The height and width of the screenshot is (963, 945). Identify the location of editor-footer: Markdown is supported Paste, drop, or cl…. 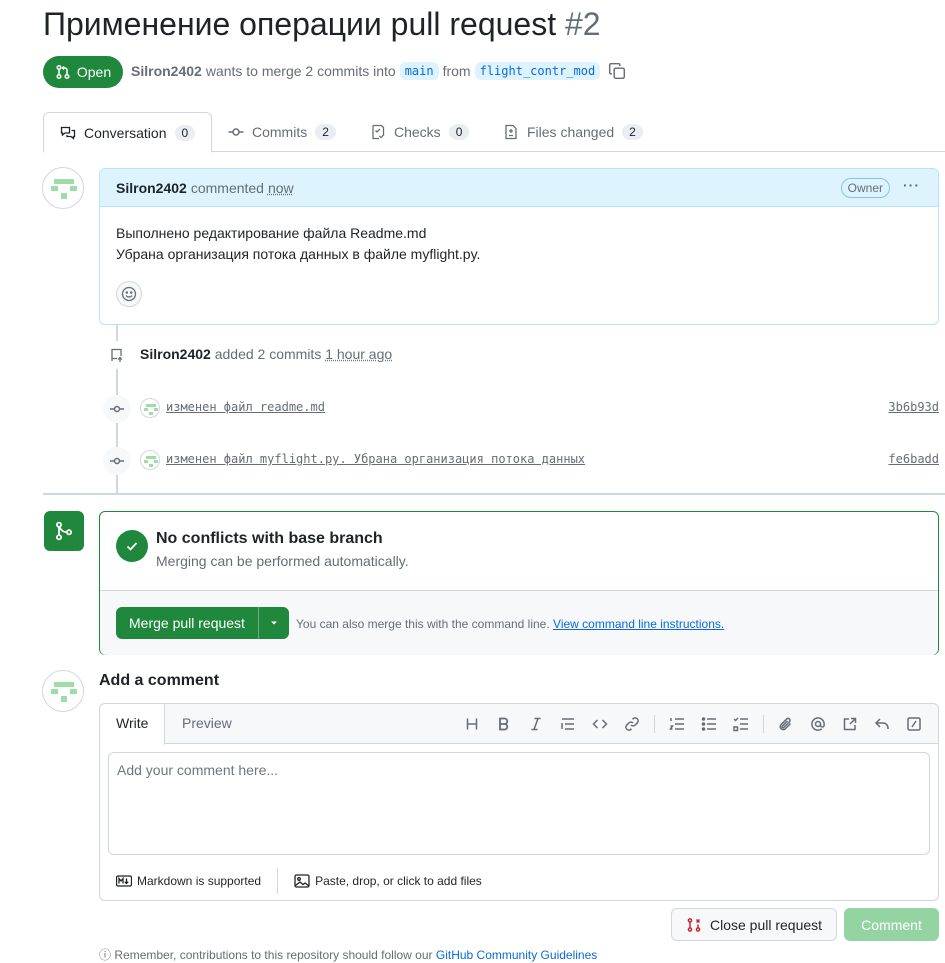
(299, 881).